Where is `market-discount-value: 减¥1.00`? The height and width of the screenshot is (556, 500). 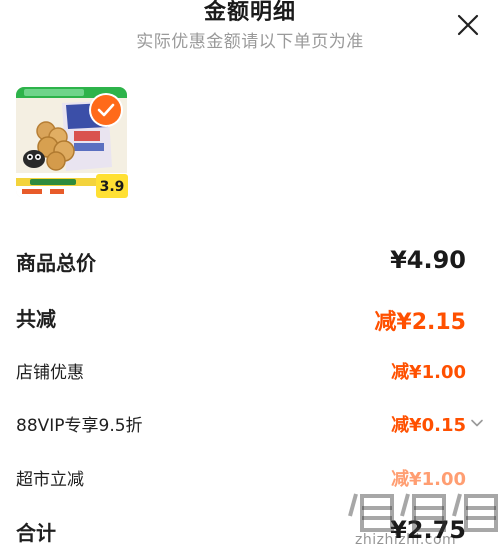
market-discount-value: 减¥1.00 is located at coordinates (428, 479).